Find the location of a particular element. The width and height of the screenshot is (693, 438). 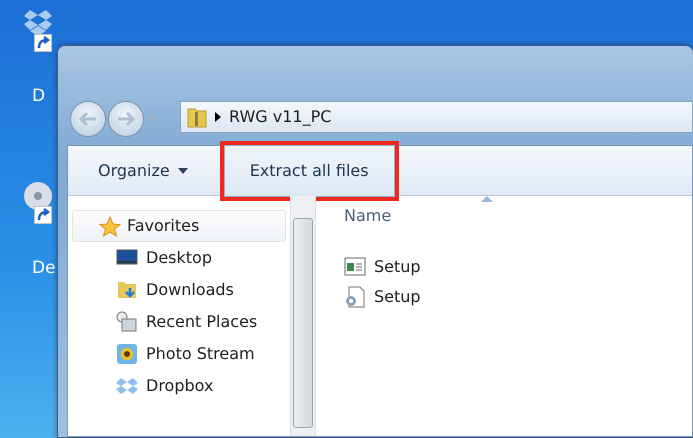

forward-button is located at coordinates (126, 119).